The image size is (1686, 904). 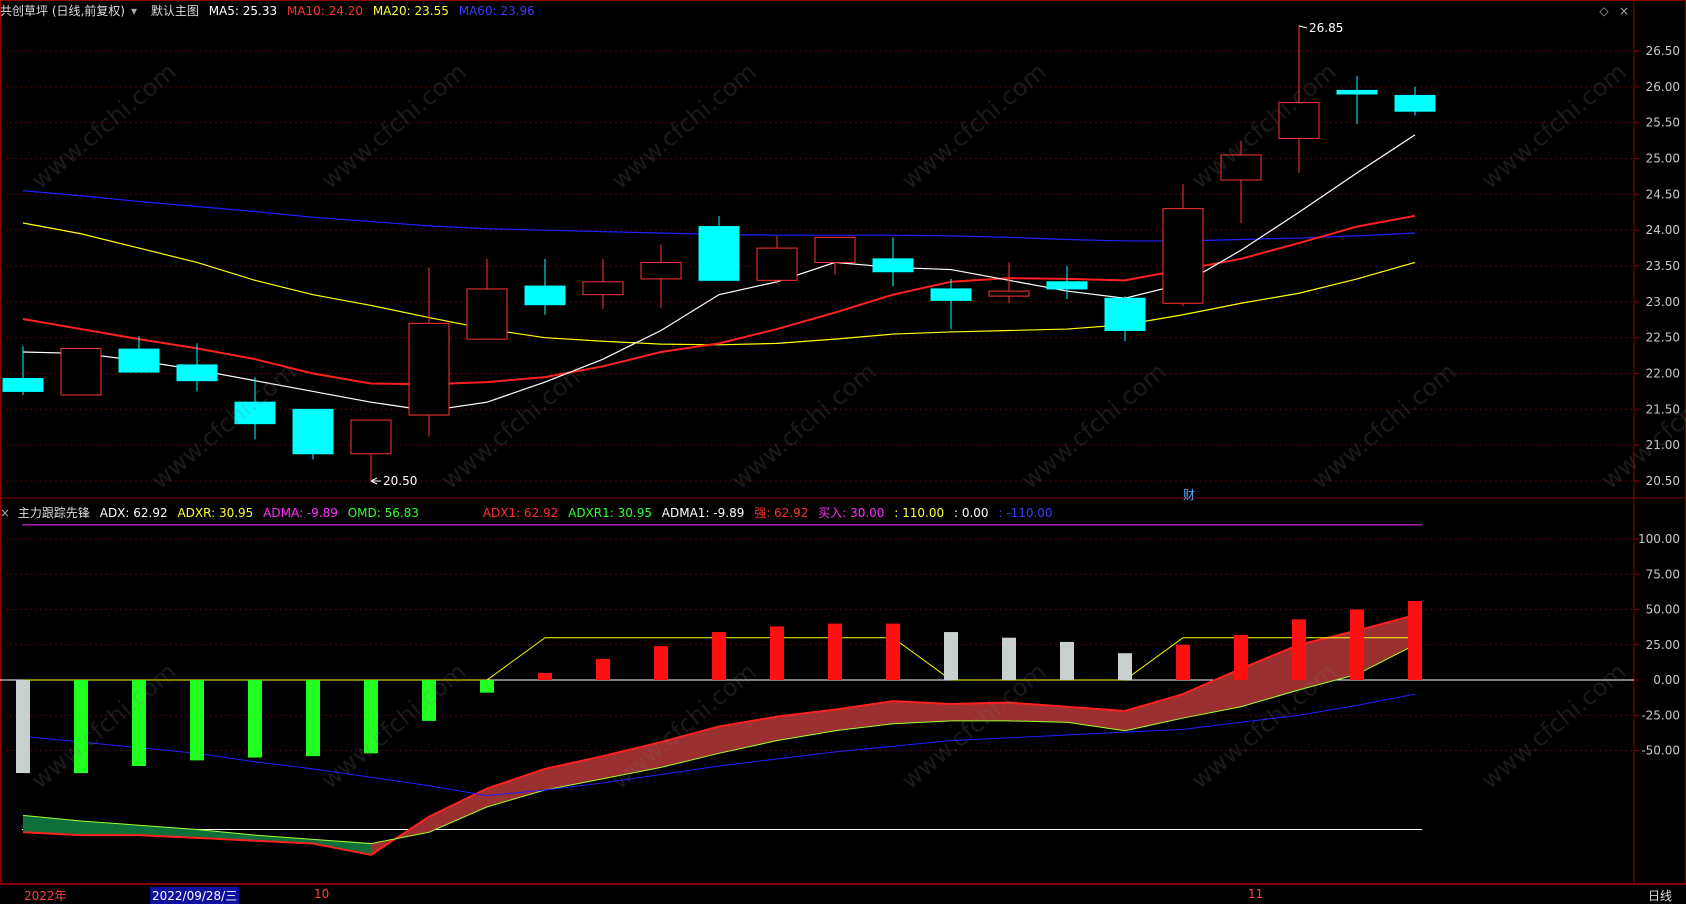 What do you see at coordinates (1326, 28) in the screenshot?
I see `high-price-label: 26.85` at bounding box center [1326, 28].